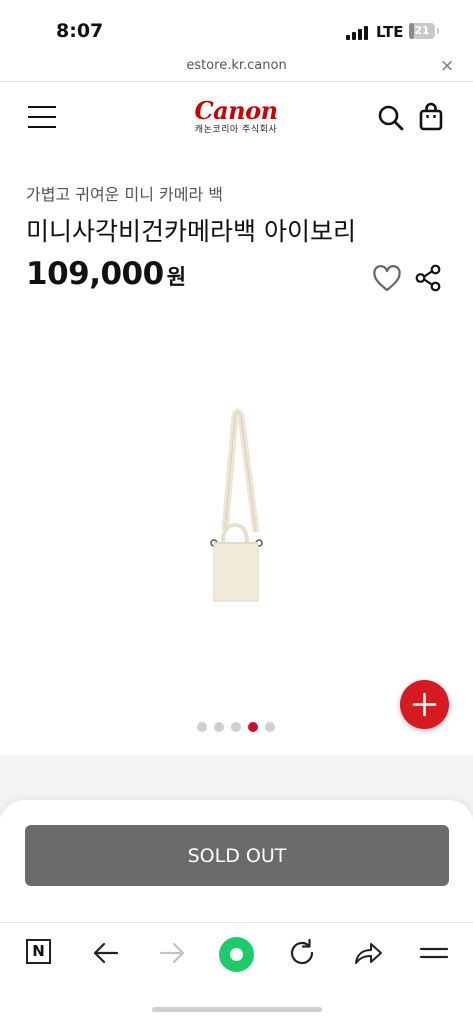 The height and width of the screenshot is (1025, 473). I want to click on price-currency: 원, so click(176, 277).